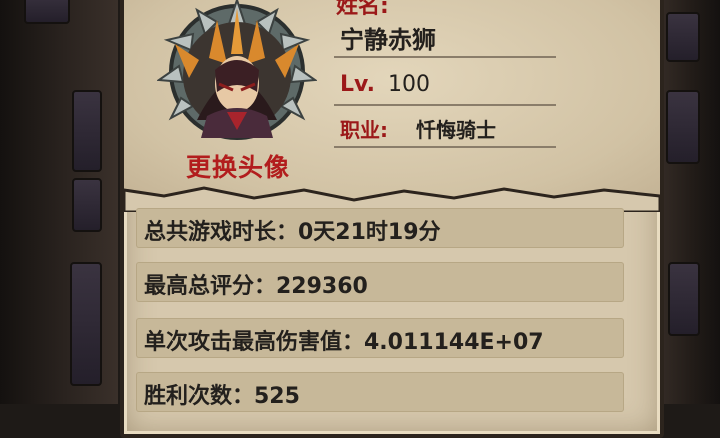 The height and width of the screenshot is (438, 720). What do you see at coordinates (380, 392) in the screenshot?
I see `stat-row-wins: 胜利次数：525` at bounding box center [380, 392].